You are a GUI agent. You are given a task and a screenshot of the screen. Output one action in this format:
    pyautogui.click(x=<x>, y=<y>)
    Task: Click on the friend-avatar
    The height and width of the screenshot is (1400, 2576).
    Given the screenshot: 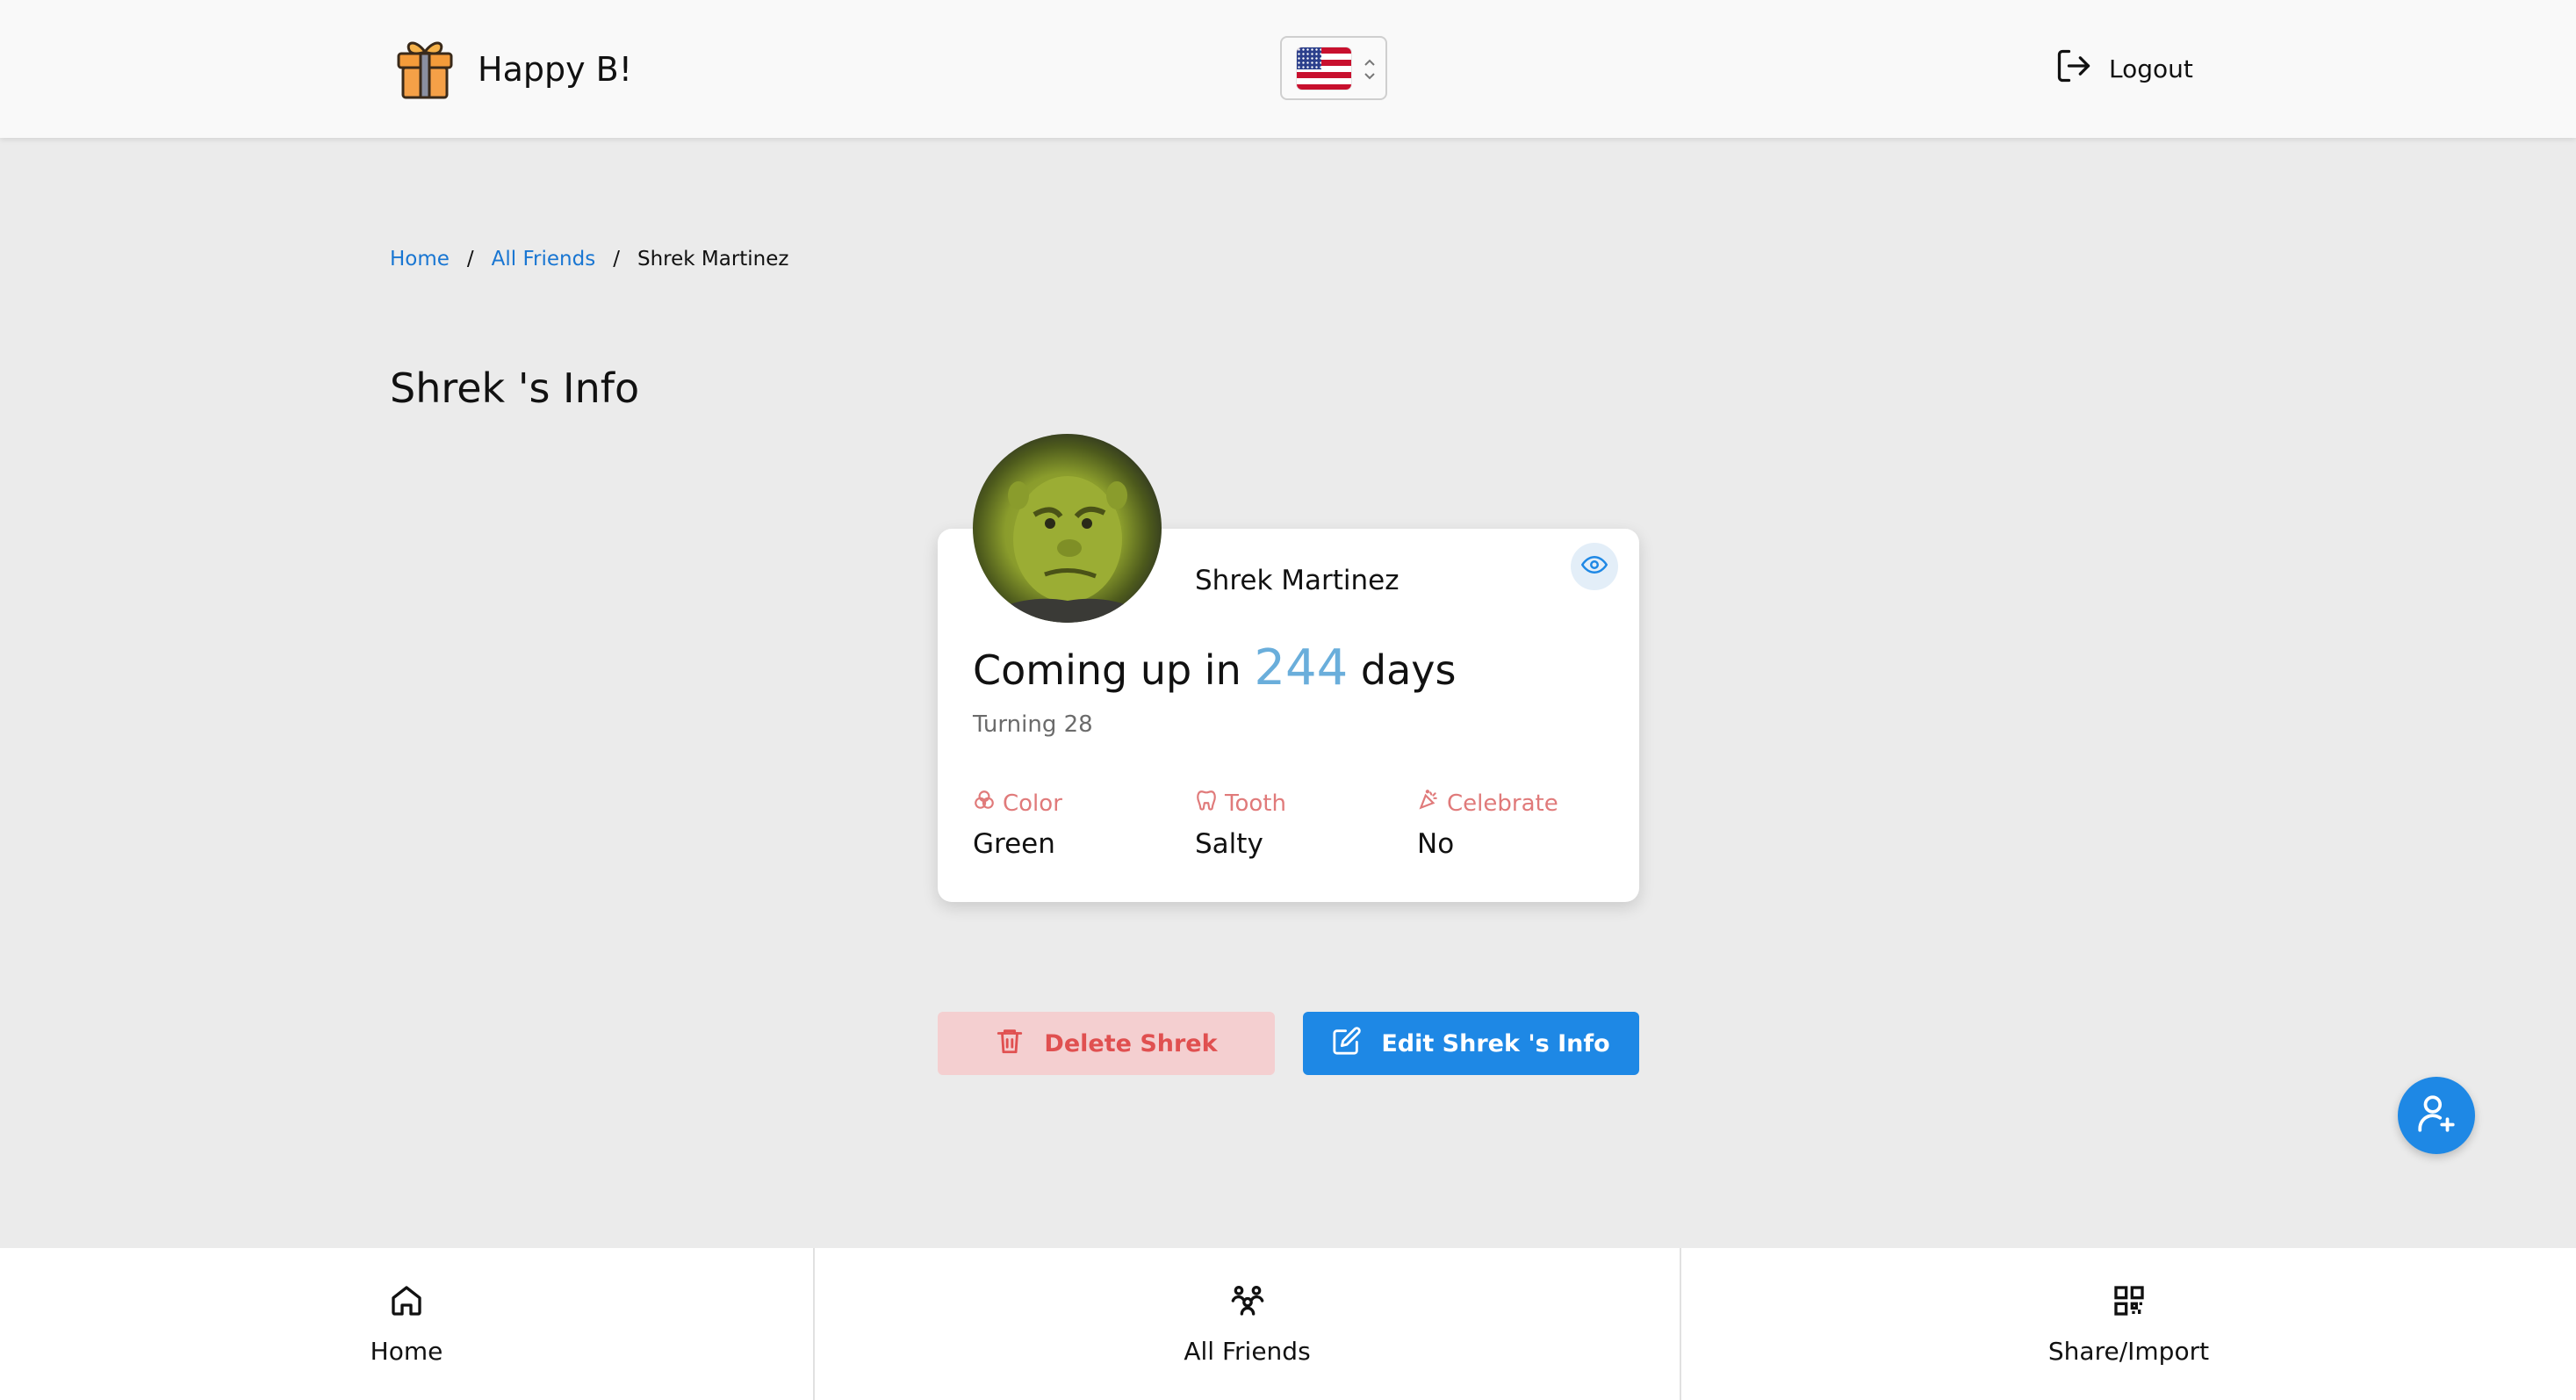 What is the action you would take?
    pyautogui.click(x=1067, y=528)
    